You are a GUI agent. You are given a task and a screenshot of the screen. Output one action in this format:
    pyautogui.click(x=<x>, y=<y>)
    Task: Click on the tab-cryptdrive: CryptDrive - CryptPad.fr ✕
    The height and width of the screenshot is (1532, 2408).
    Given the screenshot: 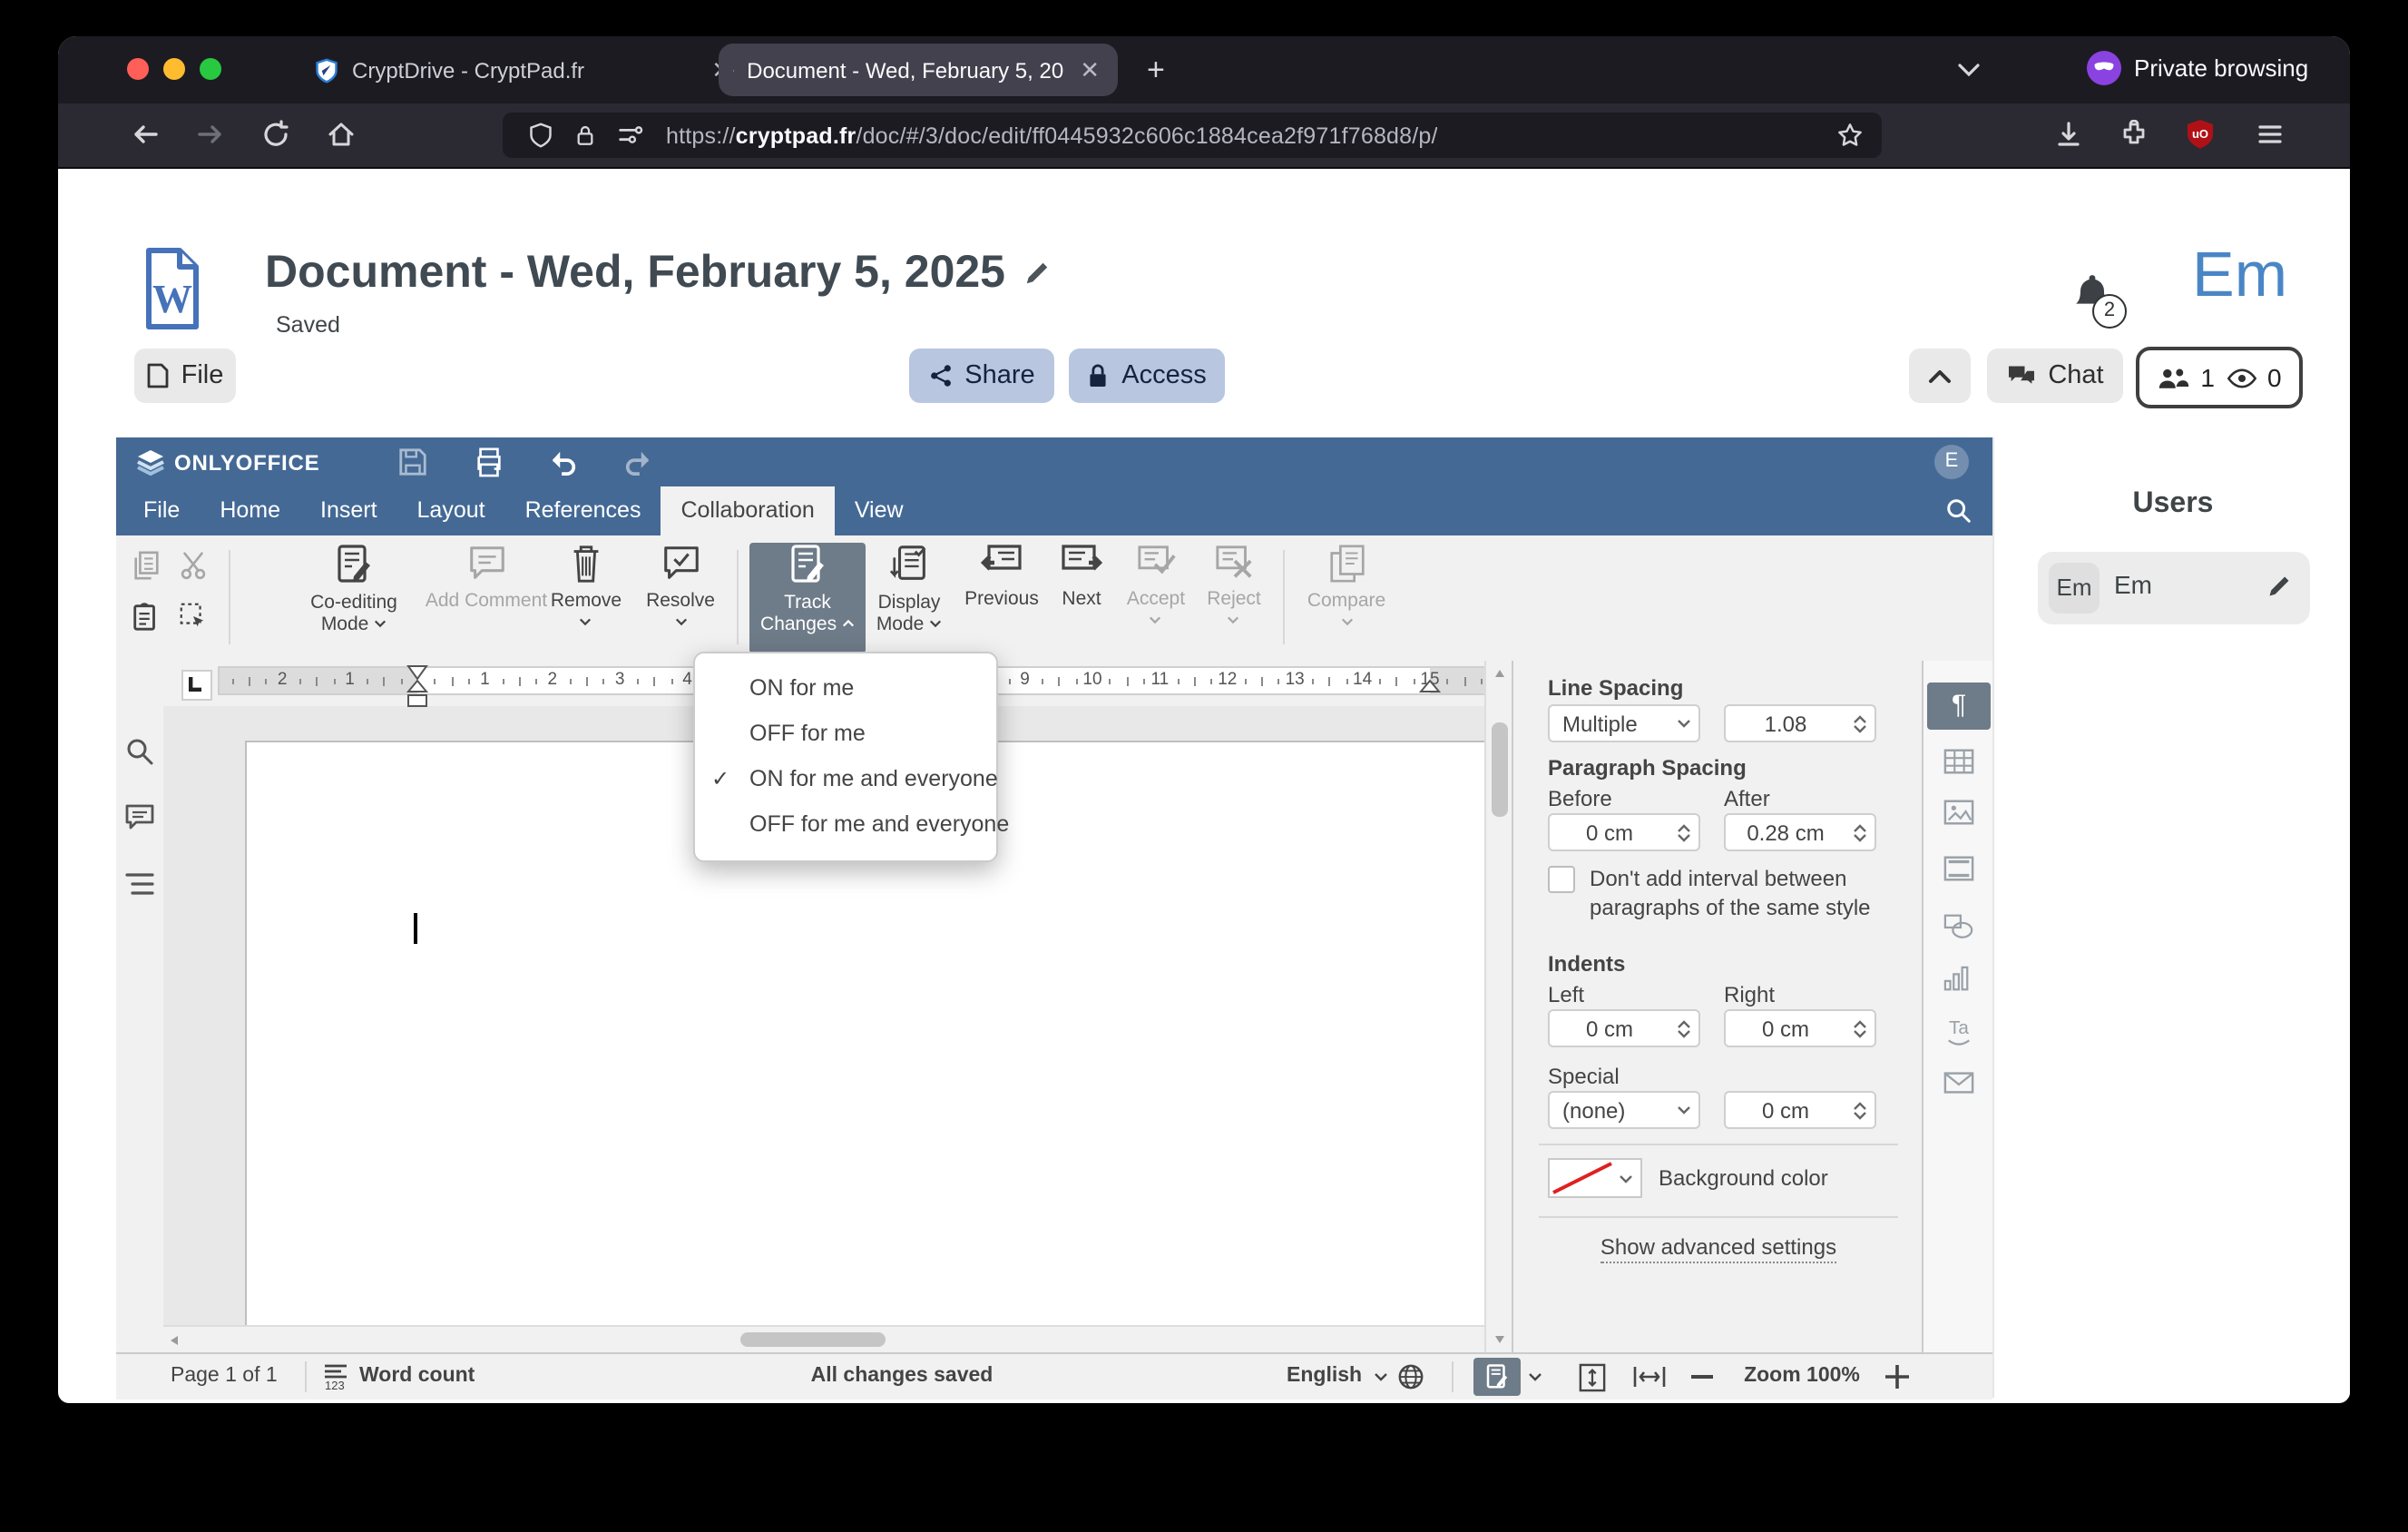 What is the action you would take?
    pyautogui.click(x=524, y=70)
    